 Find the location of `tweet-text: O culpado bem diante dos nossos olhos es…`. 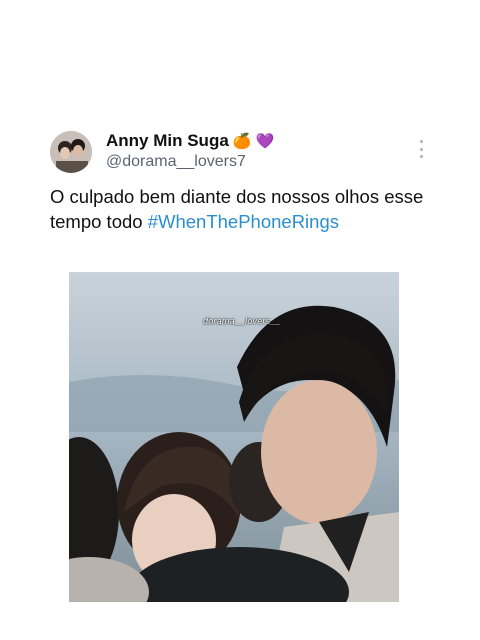

tweet-text: O culpado bem diante dos nossos olhos es… is located at coordinates (245, 209).